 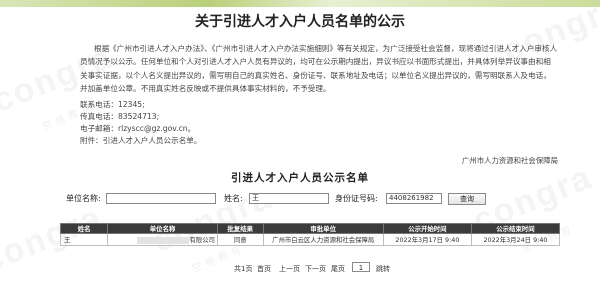 I want to click on column-header: 审批单位, so click(x=323, y=228).